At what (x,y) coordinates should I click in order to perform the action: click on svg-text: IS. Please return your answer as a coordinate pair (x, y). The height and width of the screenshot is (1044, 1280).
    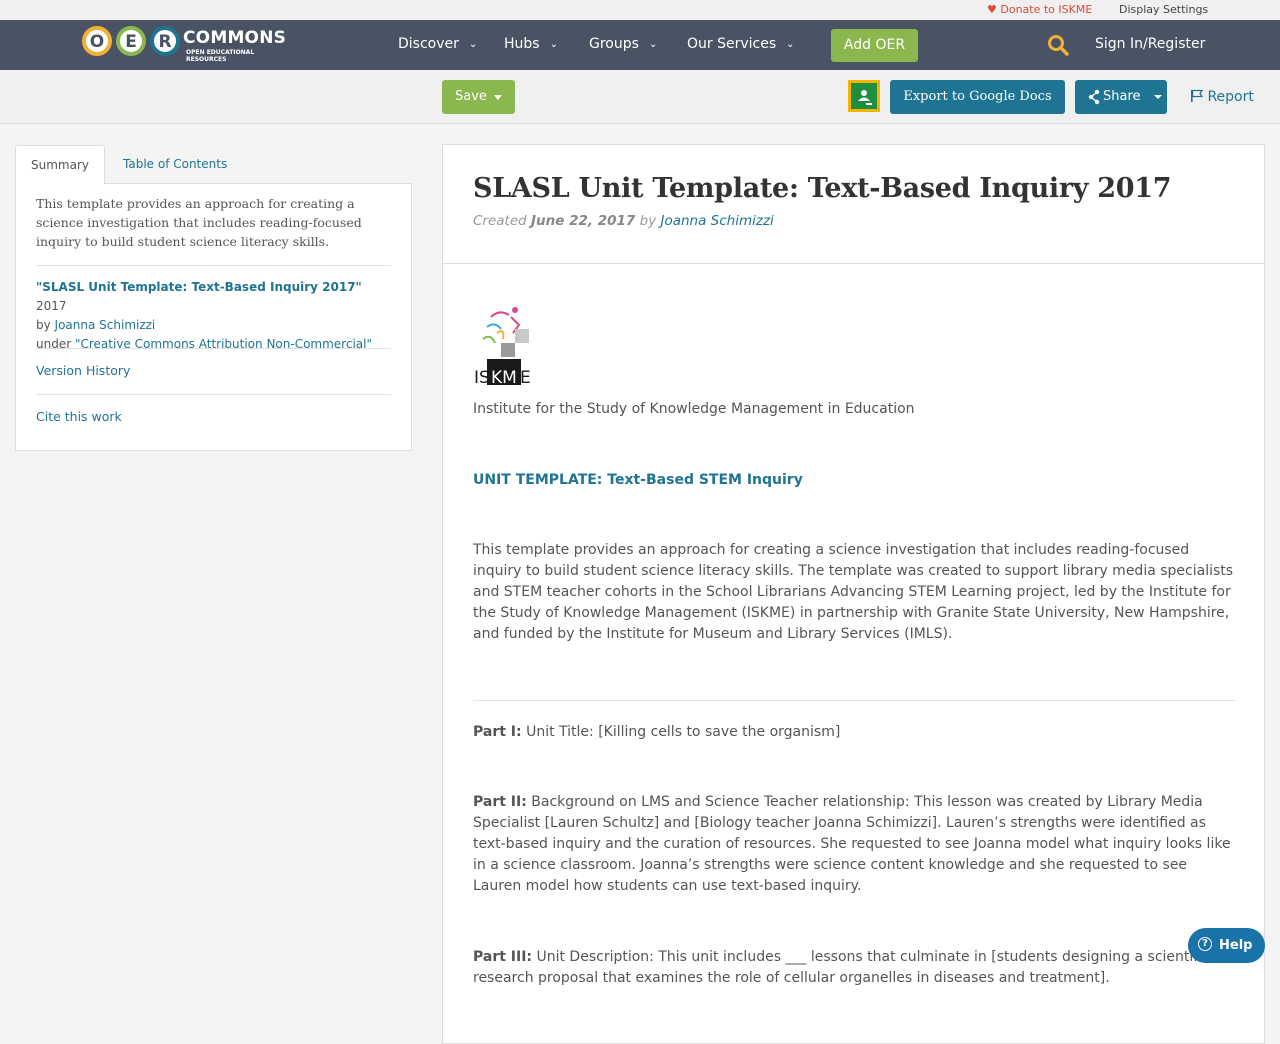
    Looking at the image, I should click on (482, 377).